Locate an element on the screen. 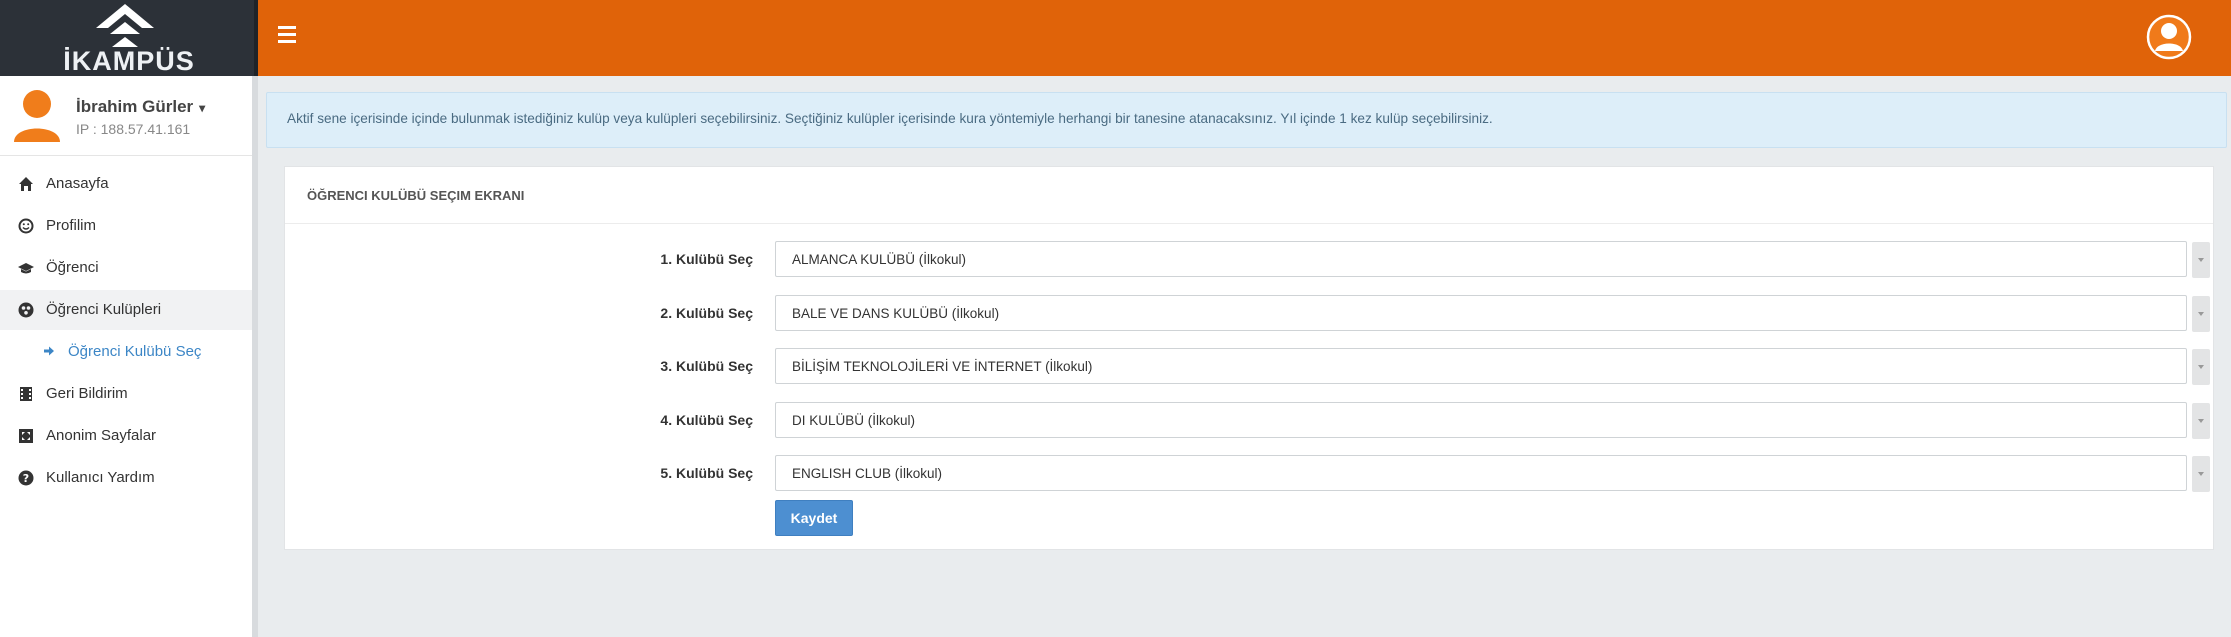 Image resolution: width=2231 pixels, height=637 pixels. club-choice-5-label: 5. Kulübü Seç is located at coordinates (706, 473).